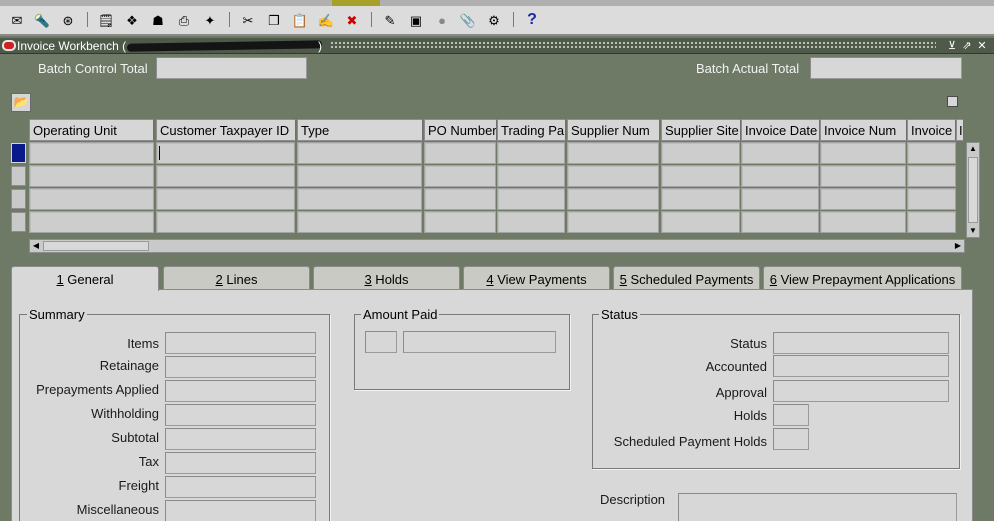 The image size is (994, 521). I want to click on find-icon: 🔦, so click(42, 20).